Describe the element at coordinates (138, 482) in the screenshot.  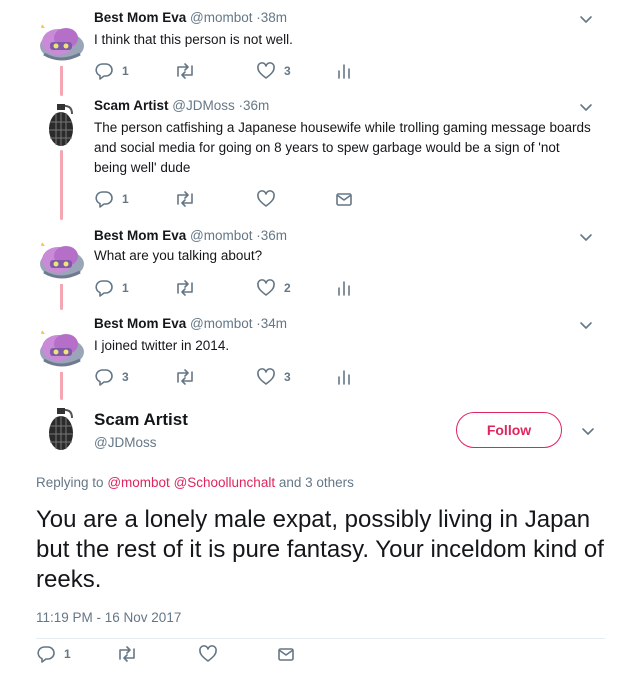
I see `mention-link: @mombot` at that location.